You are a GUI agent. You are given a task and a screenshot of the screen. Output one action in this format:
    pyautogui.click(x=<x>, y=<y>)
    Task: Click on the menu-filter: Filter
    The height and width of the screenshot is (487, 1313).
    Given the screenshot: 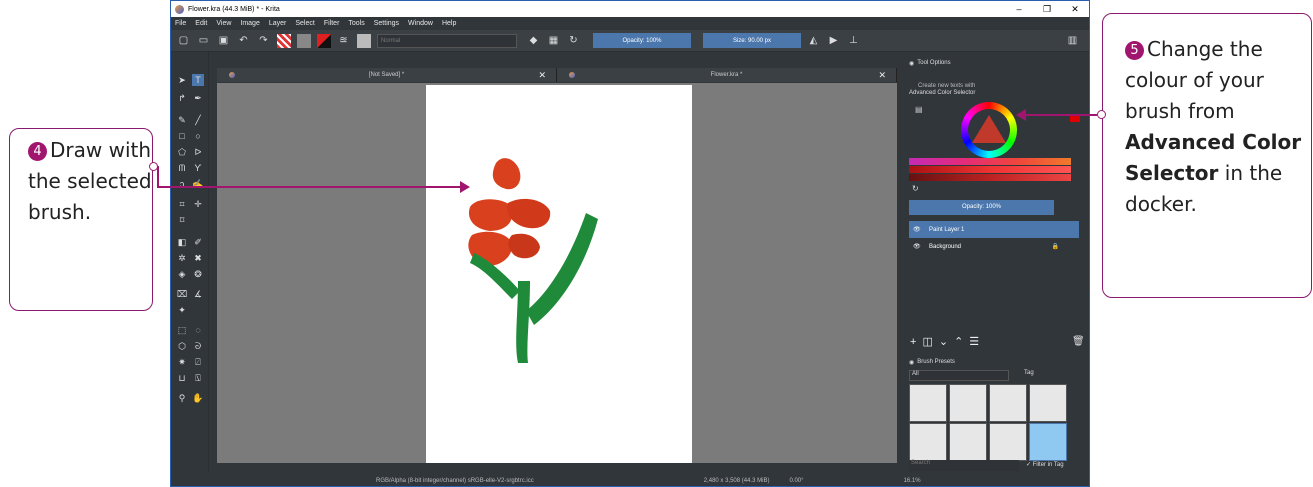 What is the action you would take?
    pyautogui.click(x=332, y=23)
    